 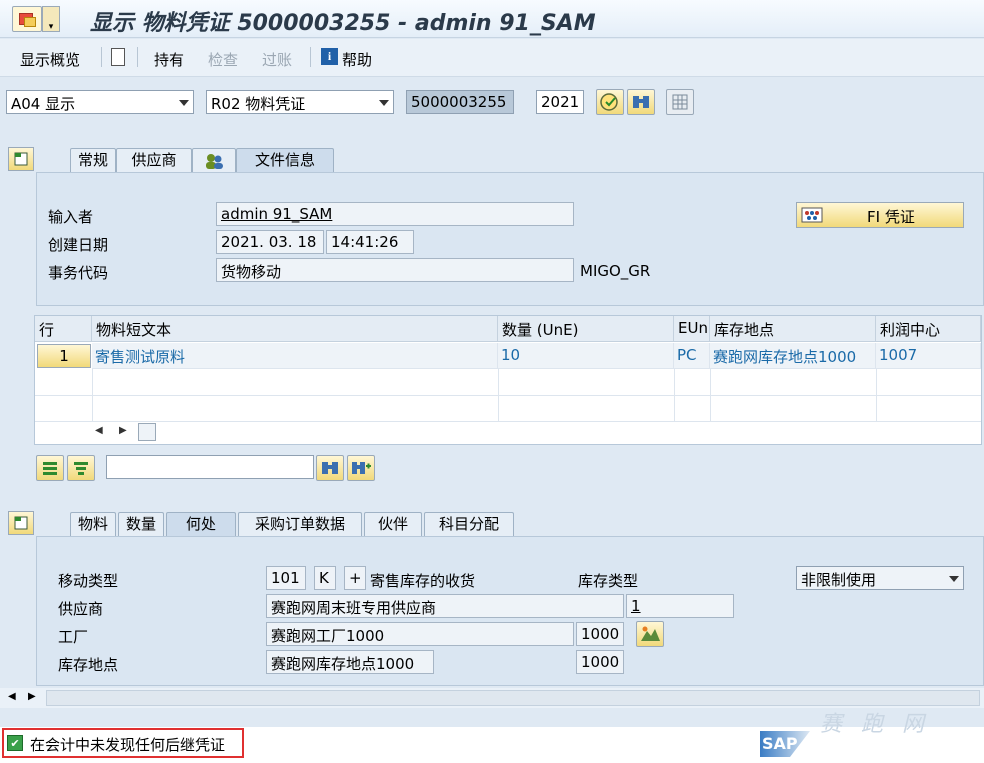 I want to click on menu-arrow-icon: ▾, so click(x=51, y=19).